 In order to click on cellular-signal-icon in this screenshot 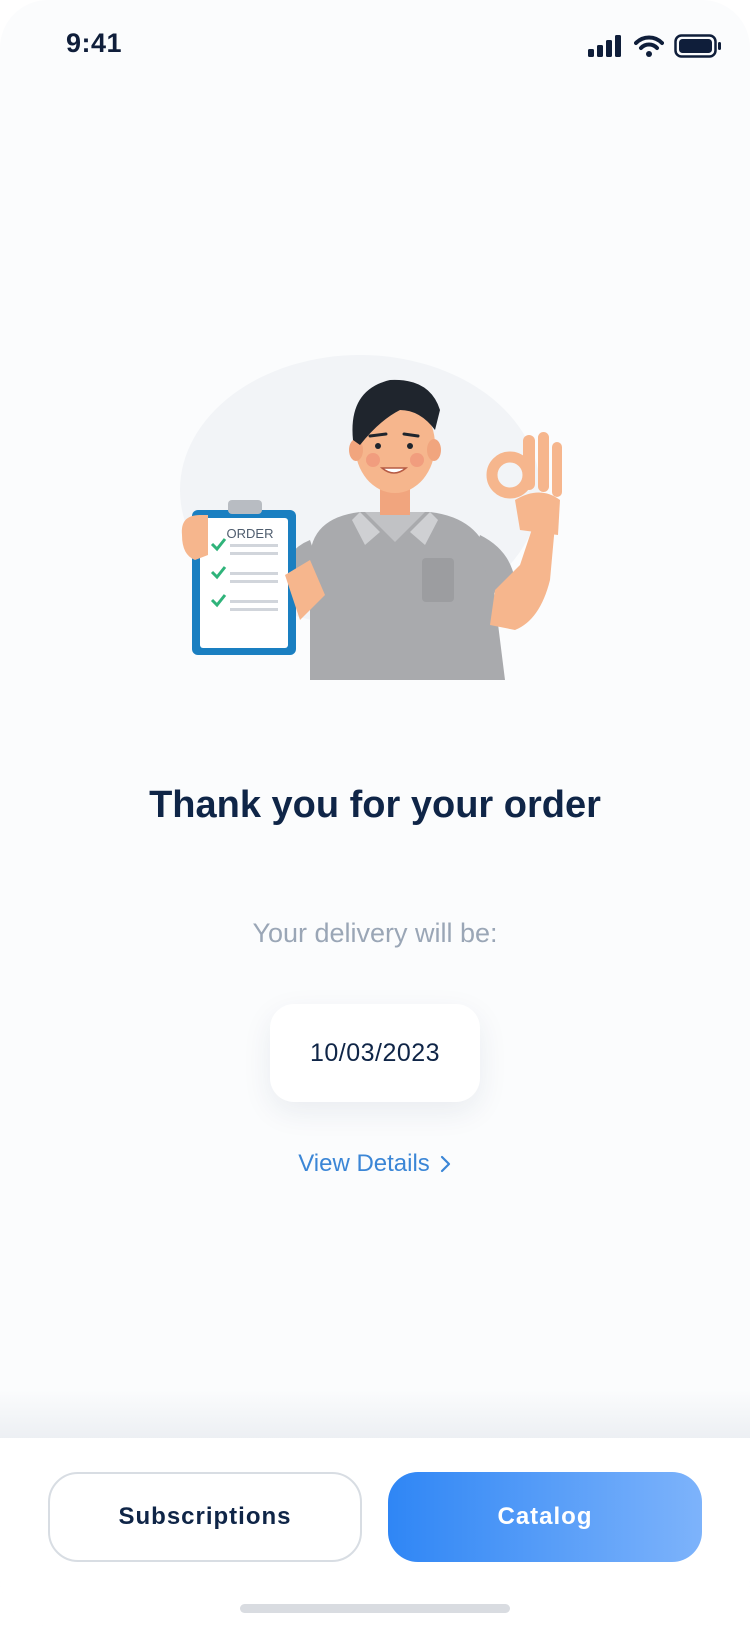, I will do `click(604, 46)`.